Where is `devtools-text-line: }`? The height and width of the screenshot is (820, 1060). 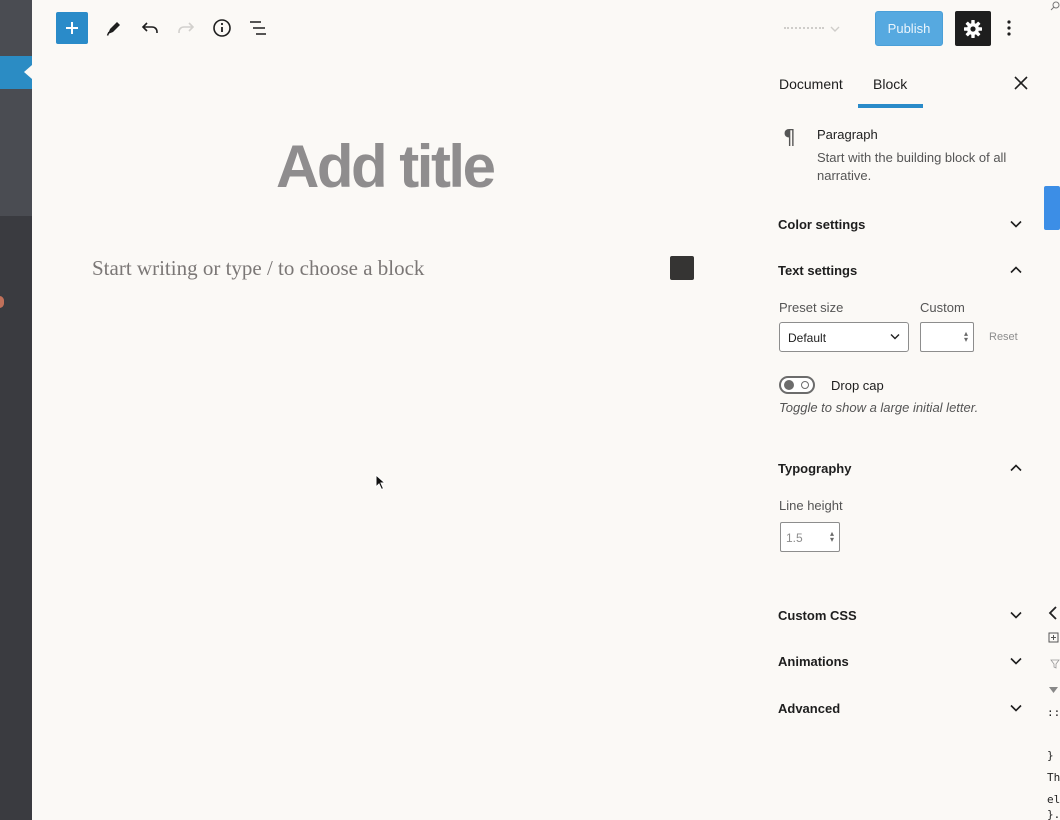
devtools-text-line: } is located at coordinates (1050, 755).